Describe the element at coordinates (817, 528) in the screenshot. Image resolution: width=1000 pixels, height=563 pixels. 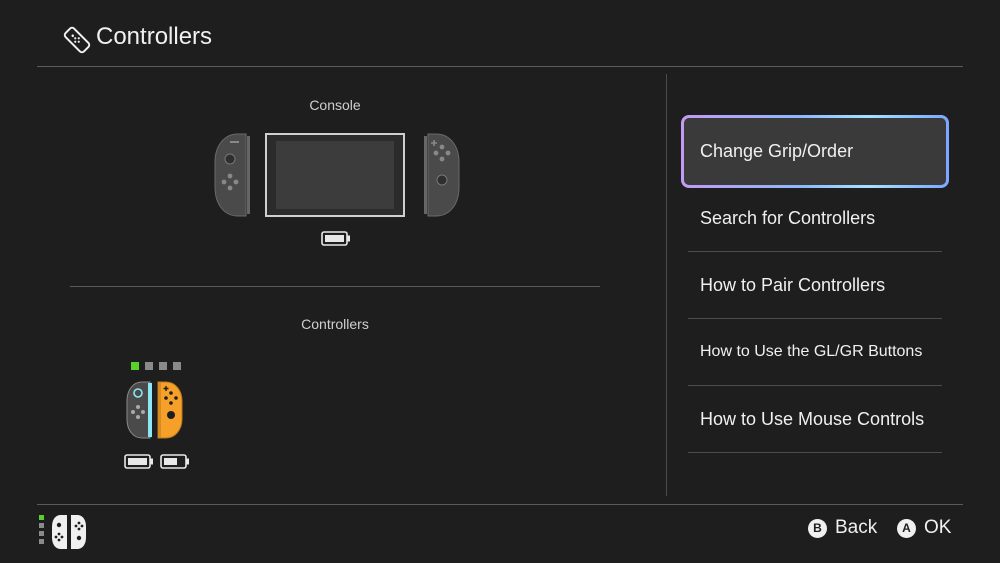
I see `b-button-icon: B` at that location.